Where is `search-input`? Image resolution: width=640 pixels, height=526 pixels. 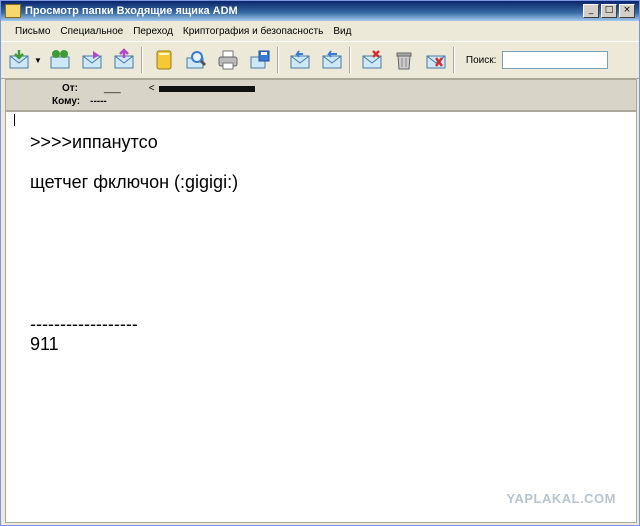 search-input is located at coordinates (555, 60).